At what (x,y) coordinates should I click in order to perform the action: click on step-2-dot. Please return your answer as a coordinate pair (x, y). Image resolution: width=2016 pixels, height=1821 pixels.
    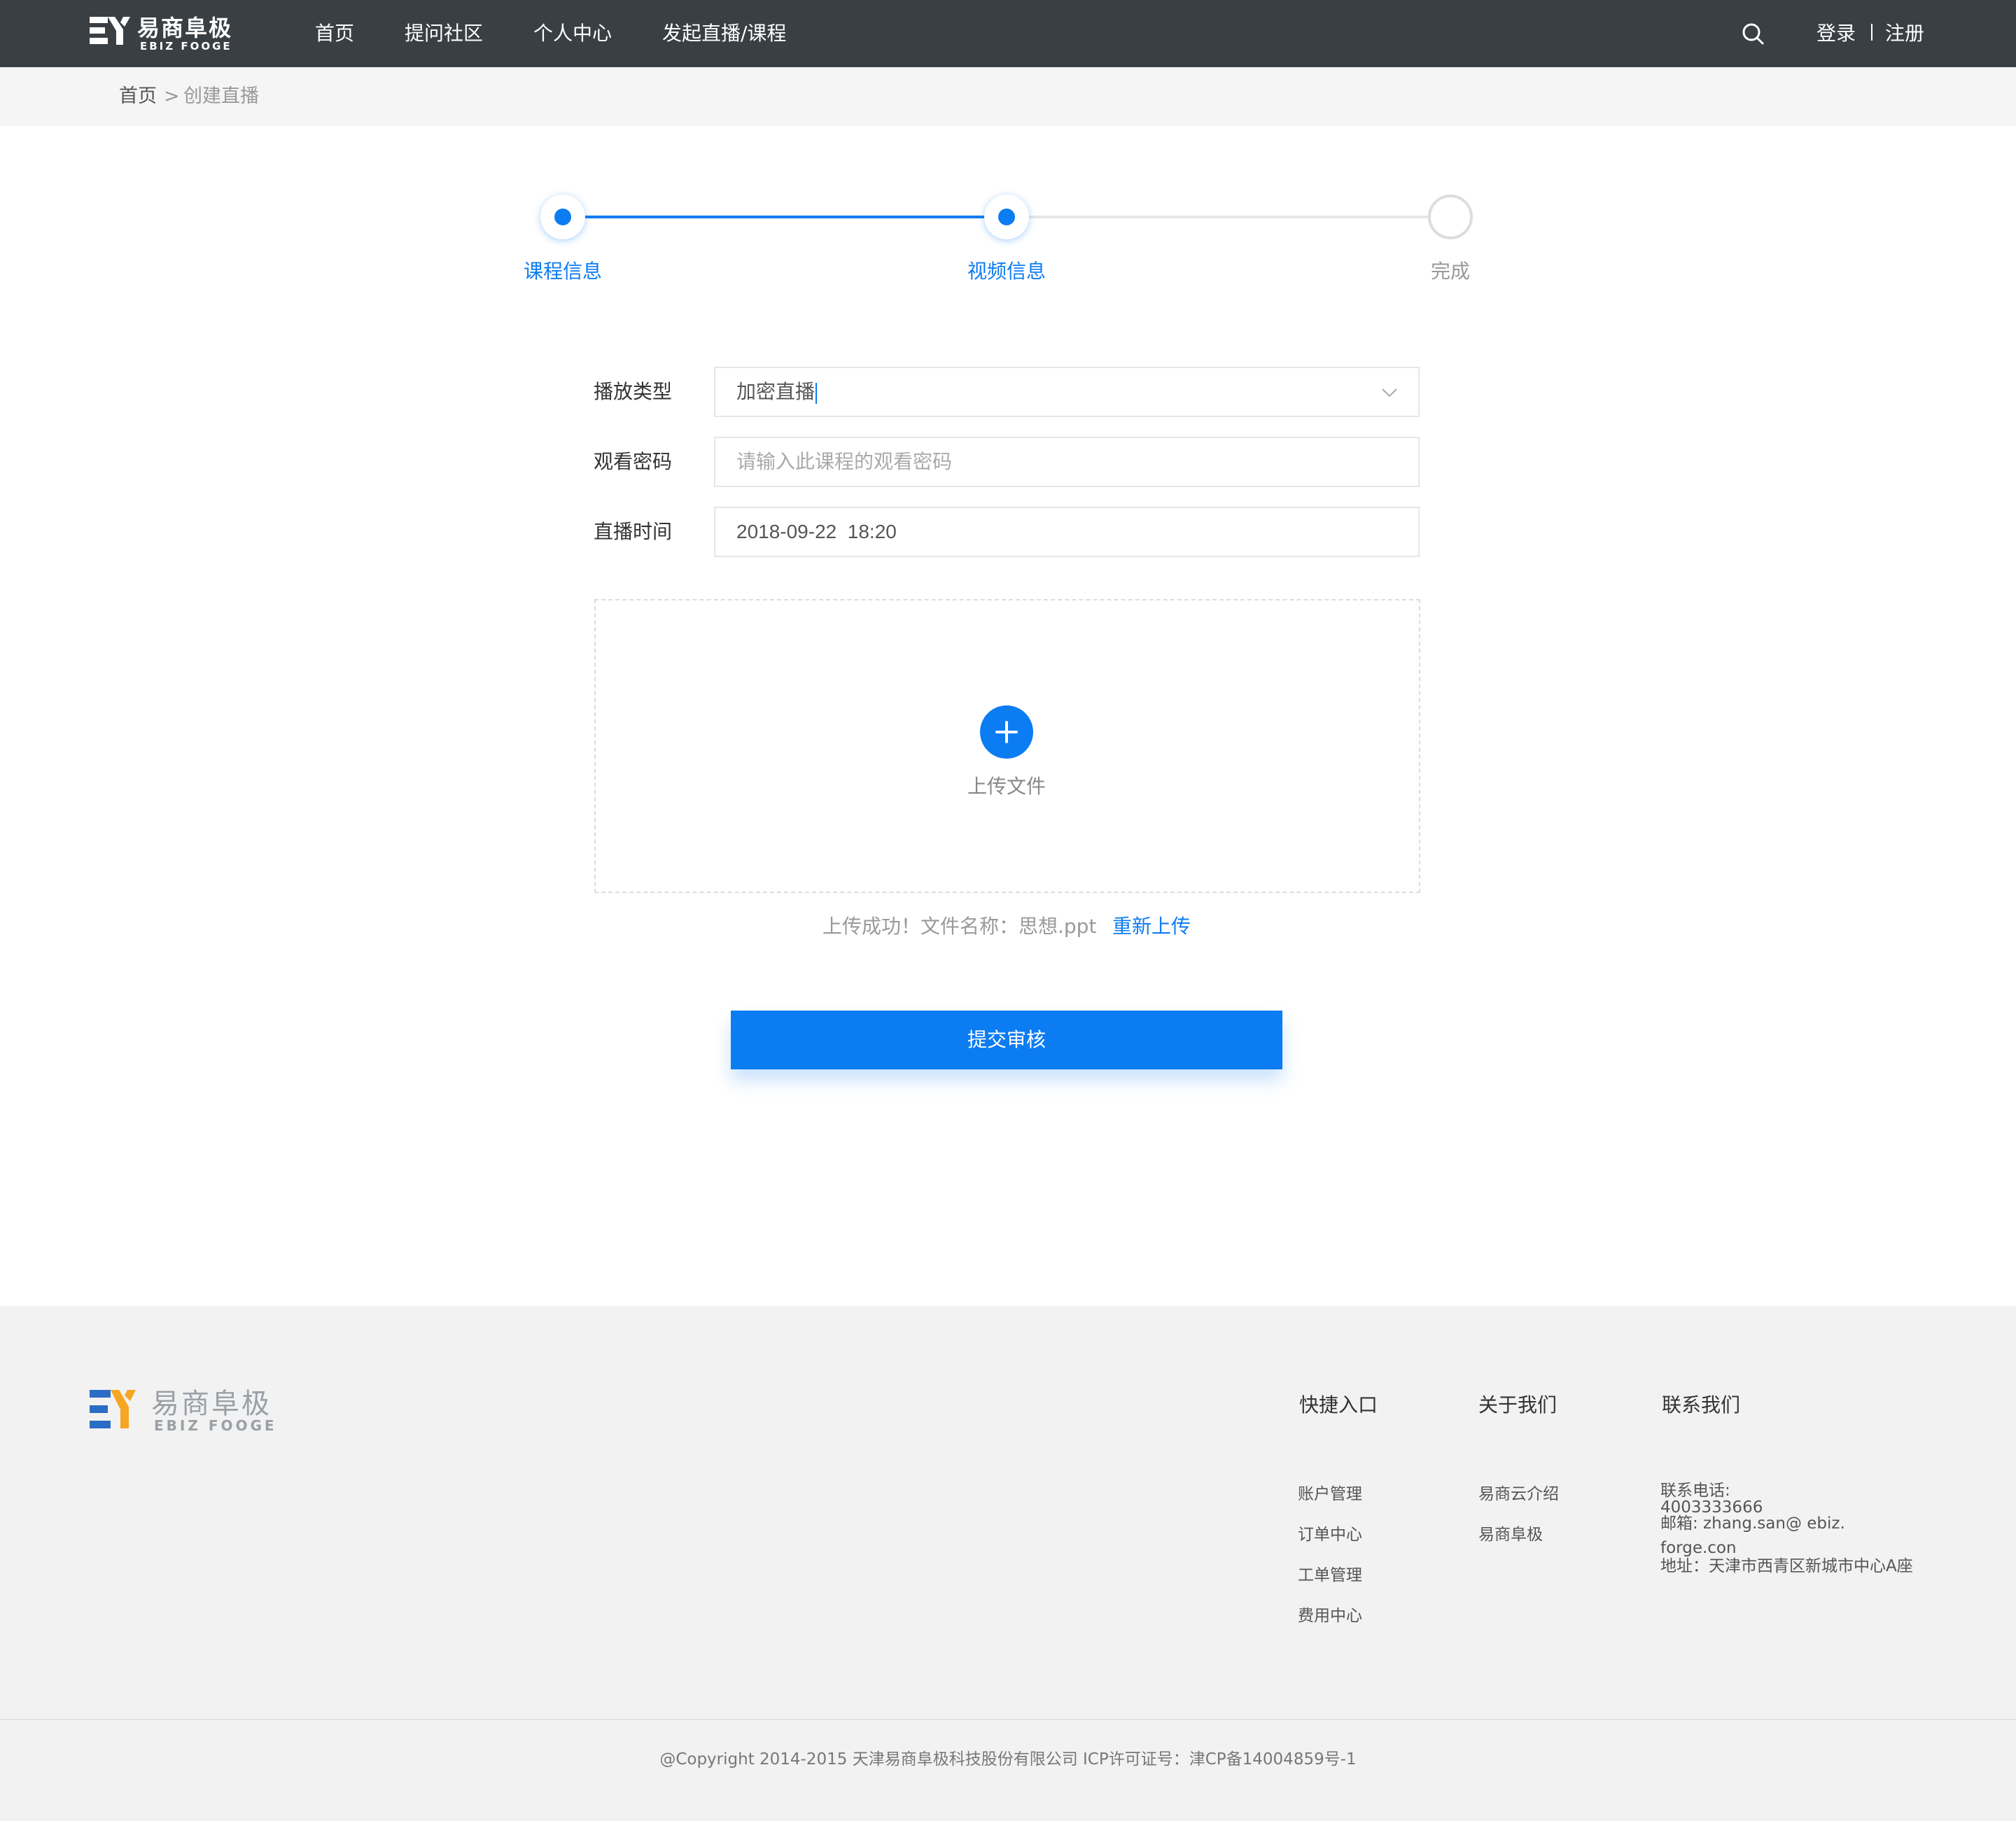
    Looking at the image, I should click on (1006, 217).